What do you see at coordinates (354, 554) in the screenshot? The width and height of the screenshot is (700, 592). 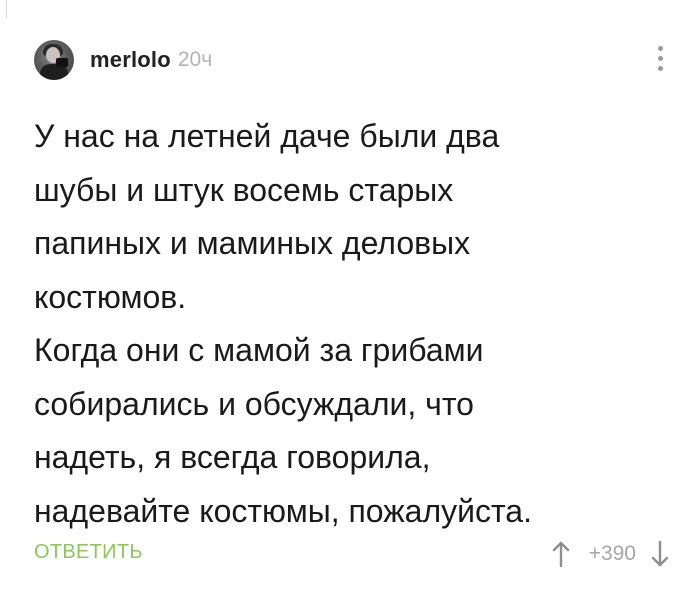 I see `comment-footer: ОТВЕТИТЬ +390` at bounding box center [354, 554].